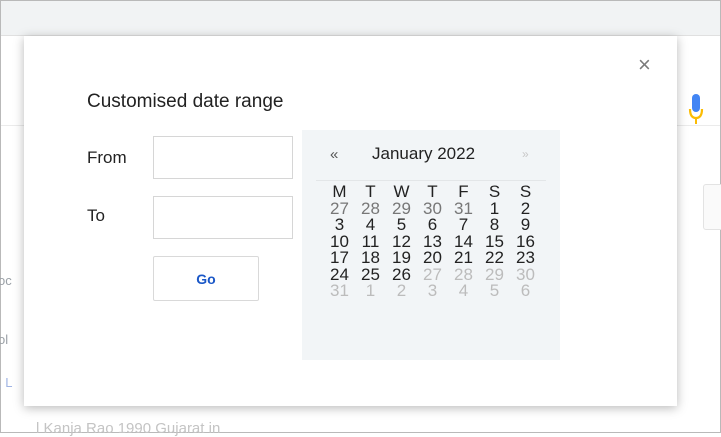 This screenshot has height=437, width=721. What do you see at coordinates (185, 101) in the screenshot?
I see `dialog-title: Customised date range` at bounding box center [185, 101].